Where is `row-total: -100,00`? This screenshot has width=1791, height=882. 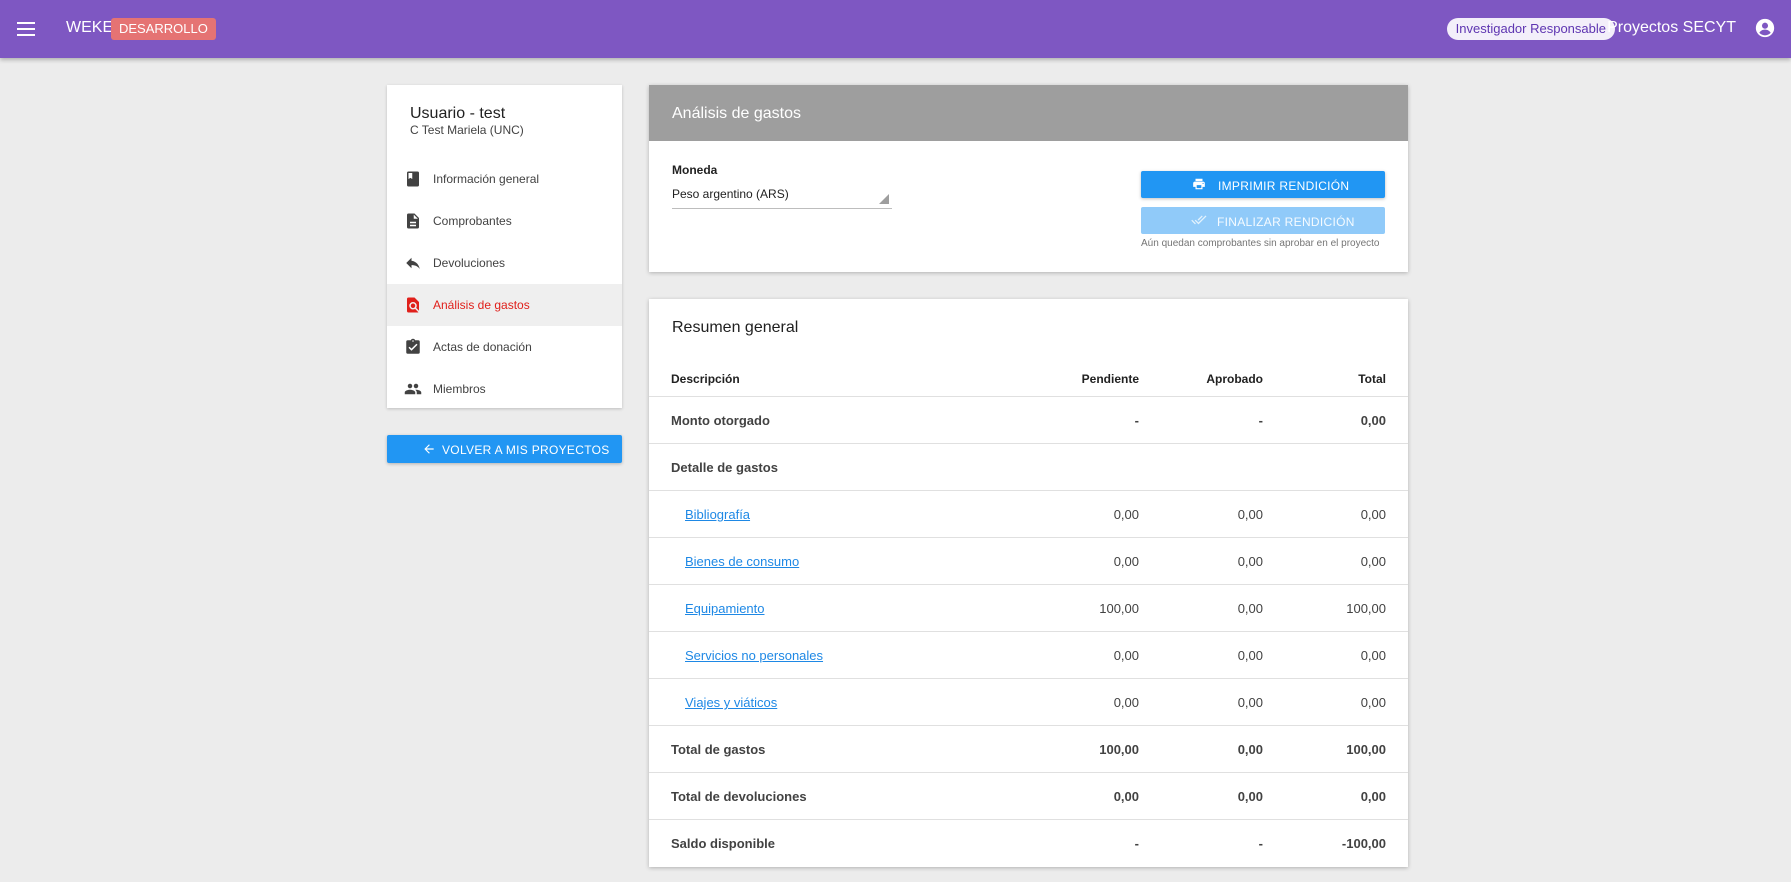 row-total: -100,00 is located at coordinates (1363, 843).